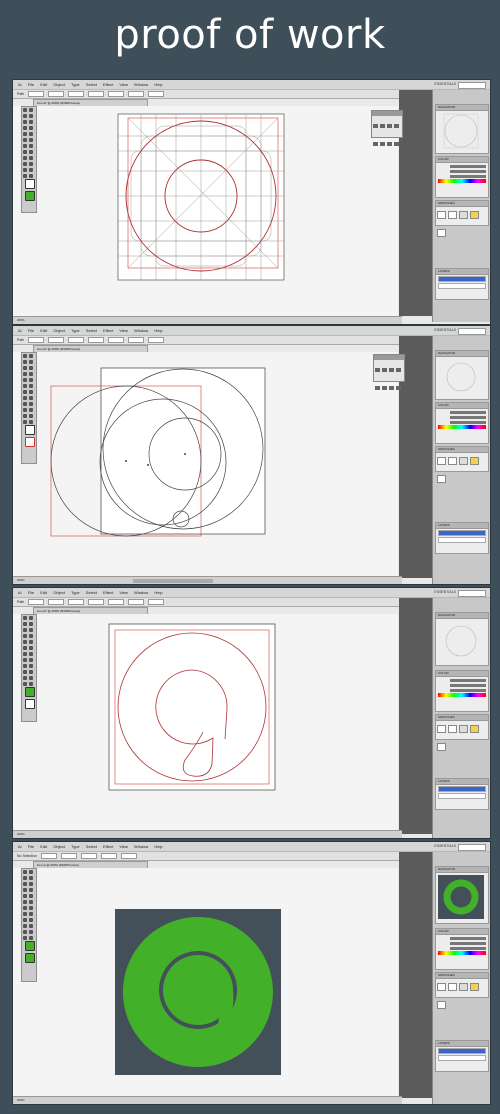  I want to click on document-setup-button, so click(108, 856).